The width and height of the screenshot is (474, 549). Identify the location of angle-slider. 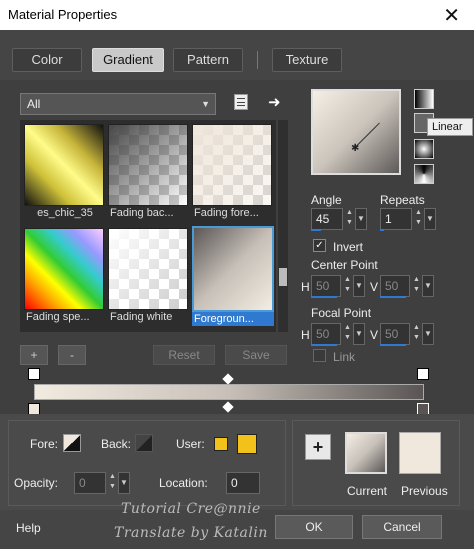
(316, 230).